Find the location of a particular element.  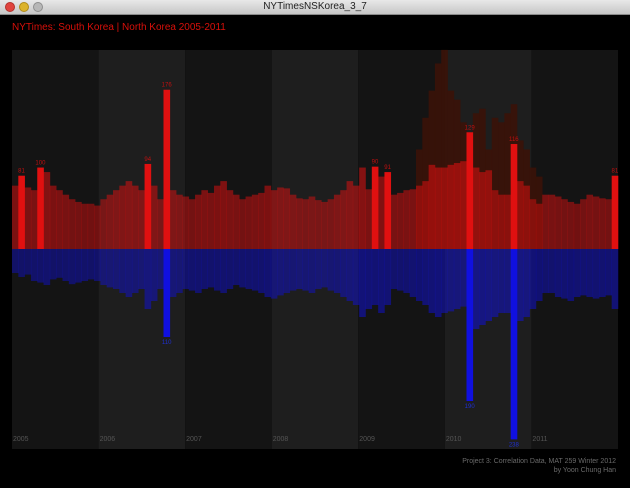

window-titlebar: NYTimesNSKorea_3_7 is located at coordinates (315, 7).